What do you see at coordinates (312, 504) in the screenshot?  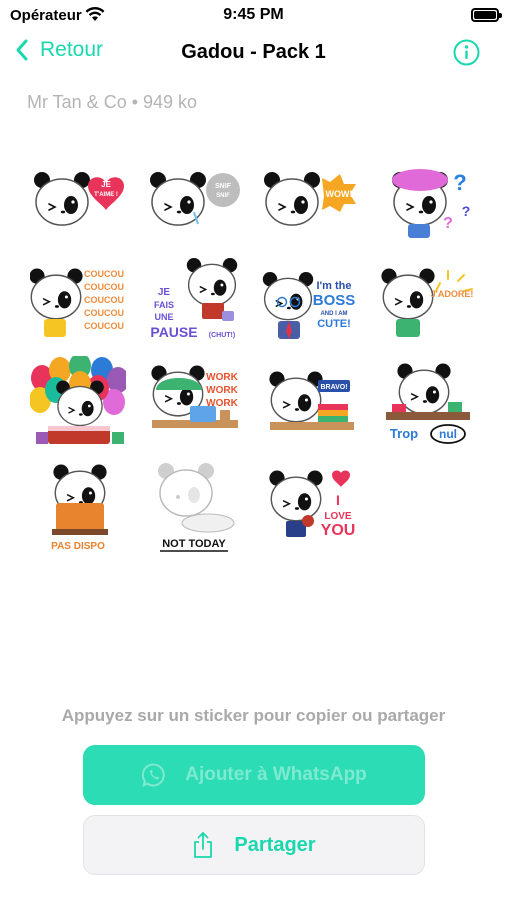 I see `sticker-i-love-you-image: I LOVEYOU` at bounding box center [312, 504].